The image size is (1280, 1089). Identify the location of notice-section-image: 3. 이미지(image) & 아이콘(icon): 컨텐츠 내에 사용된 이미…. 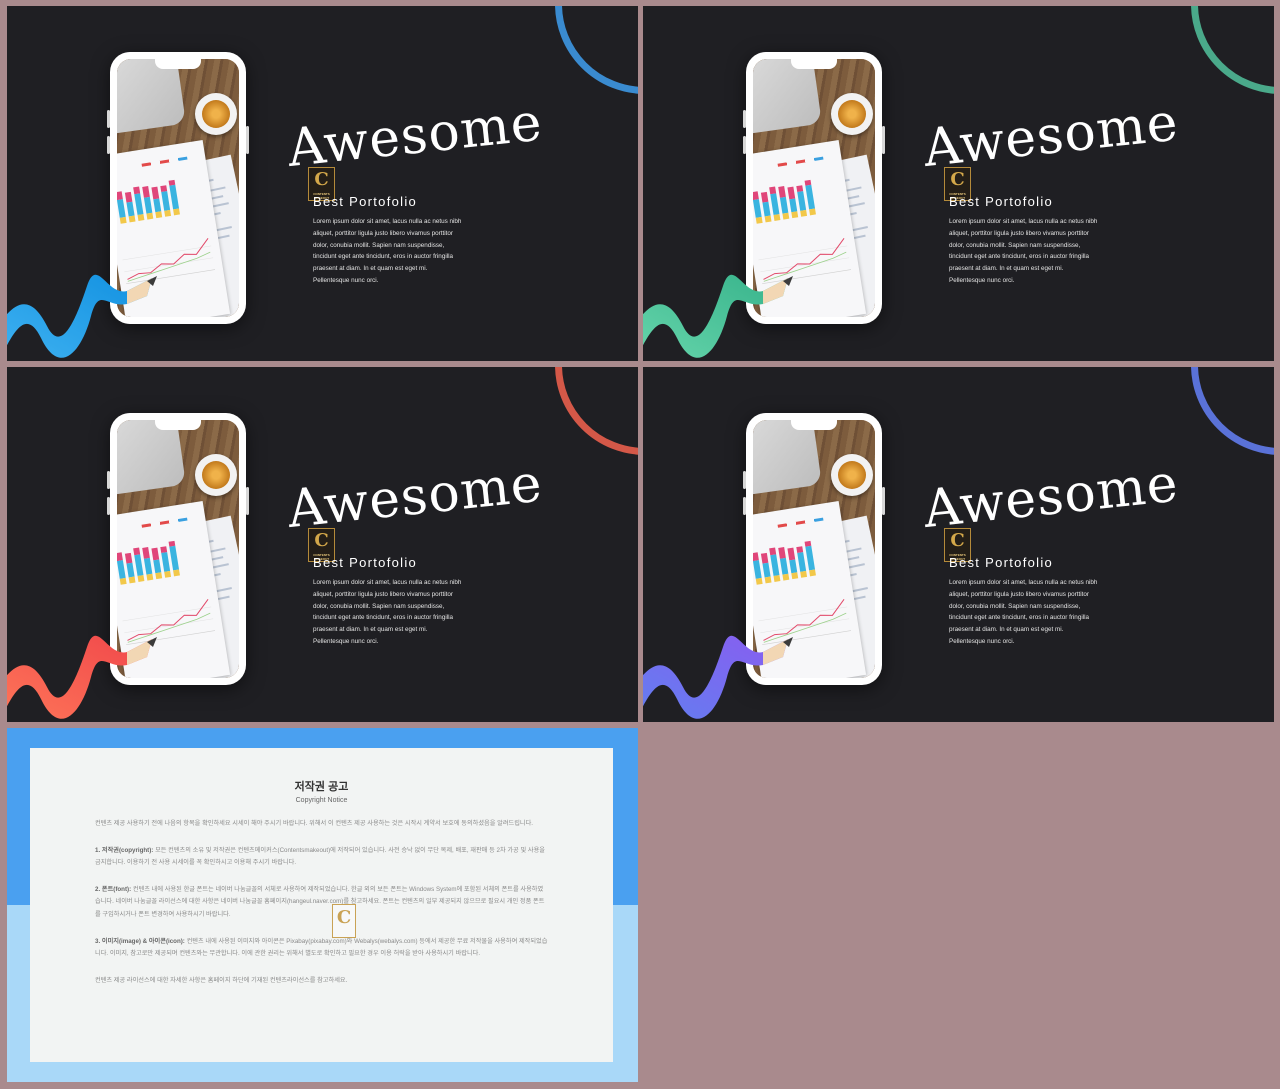
(321, 947).